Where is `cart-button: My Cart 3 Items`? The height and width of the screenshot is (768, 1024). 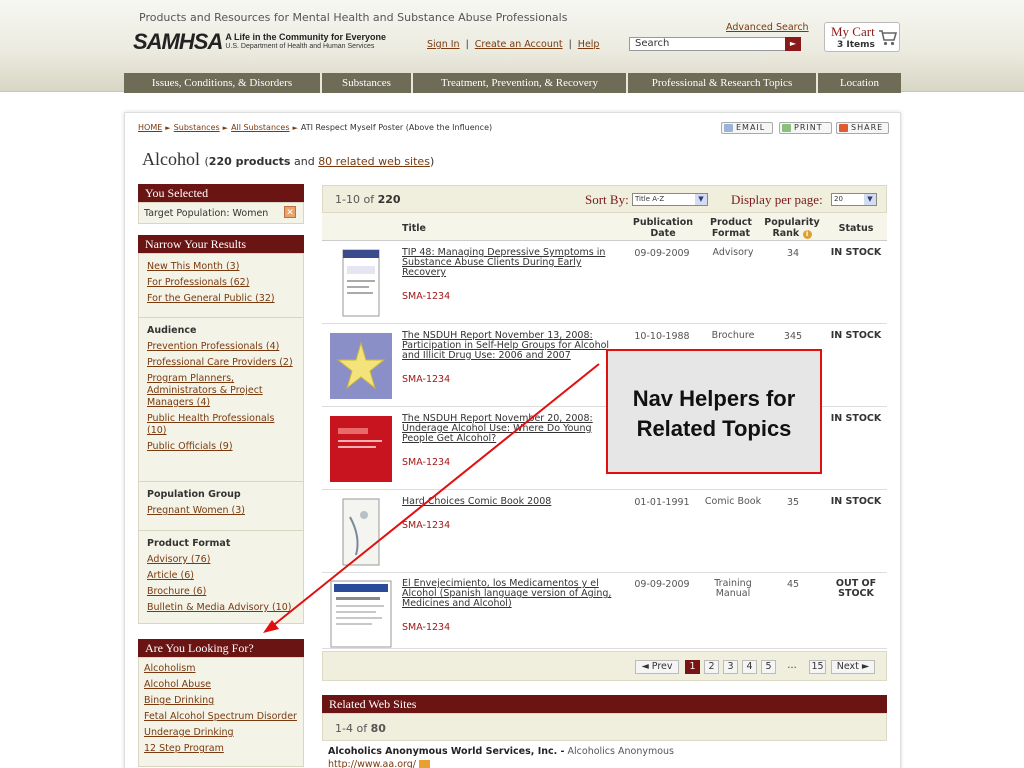
cart-button: My Cart 3 Items is located at coordinates (862, 37).